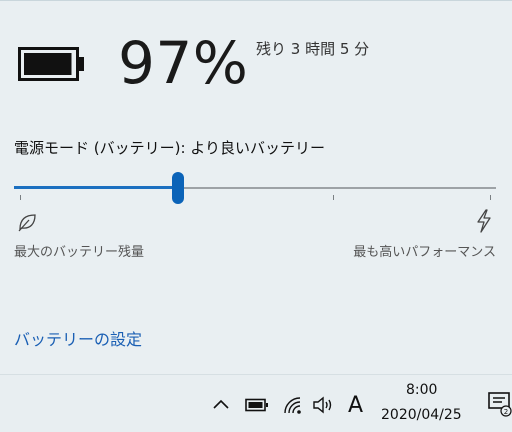  Describe the element at coordinates (27, 223) in the screenshot. I see `leaf-icon` at that location.